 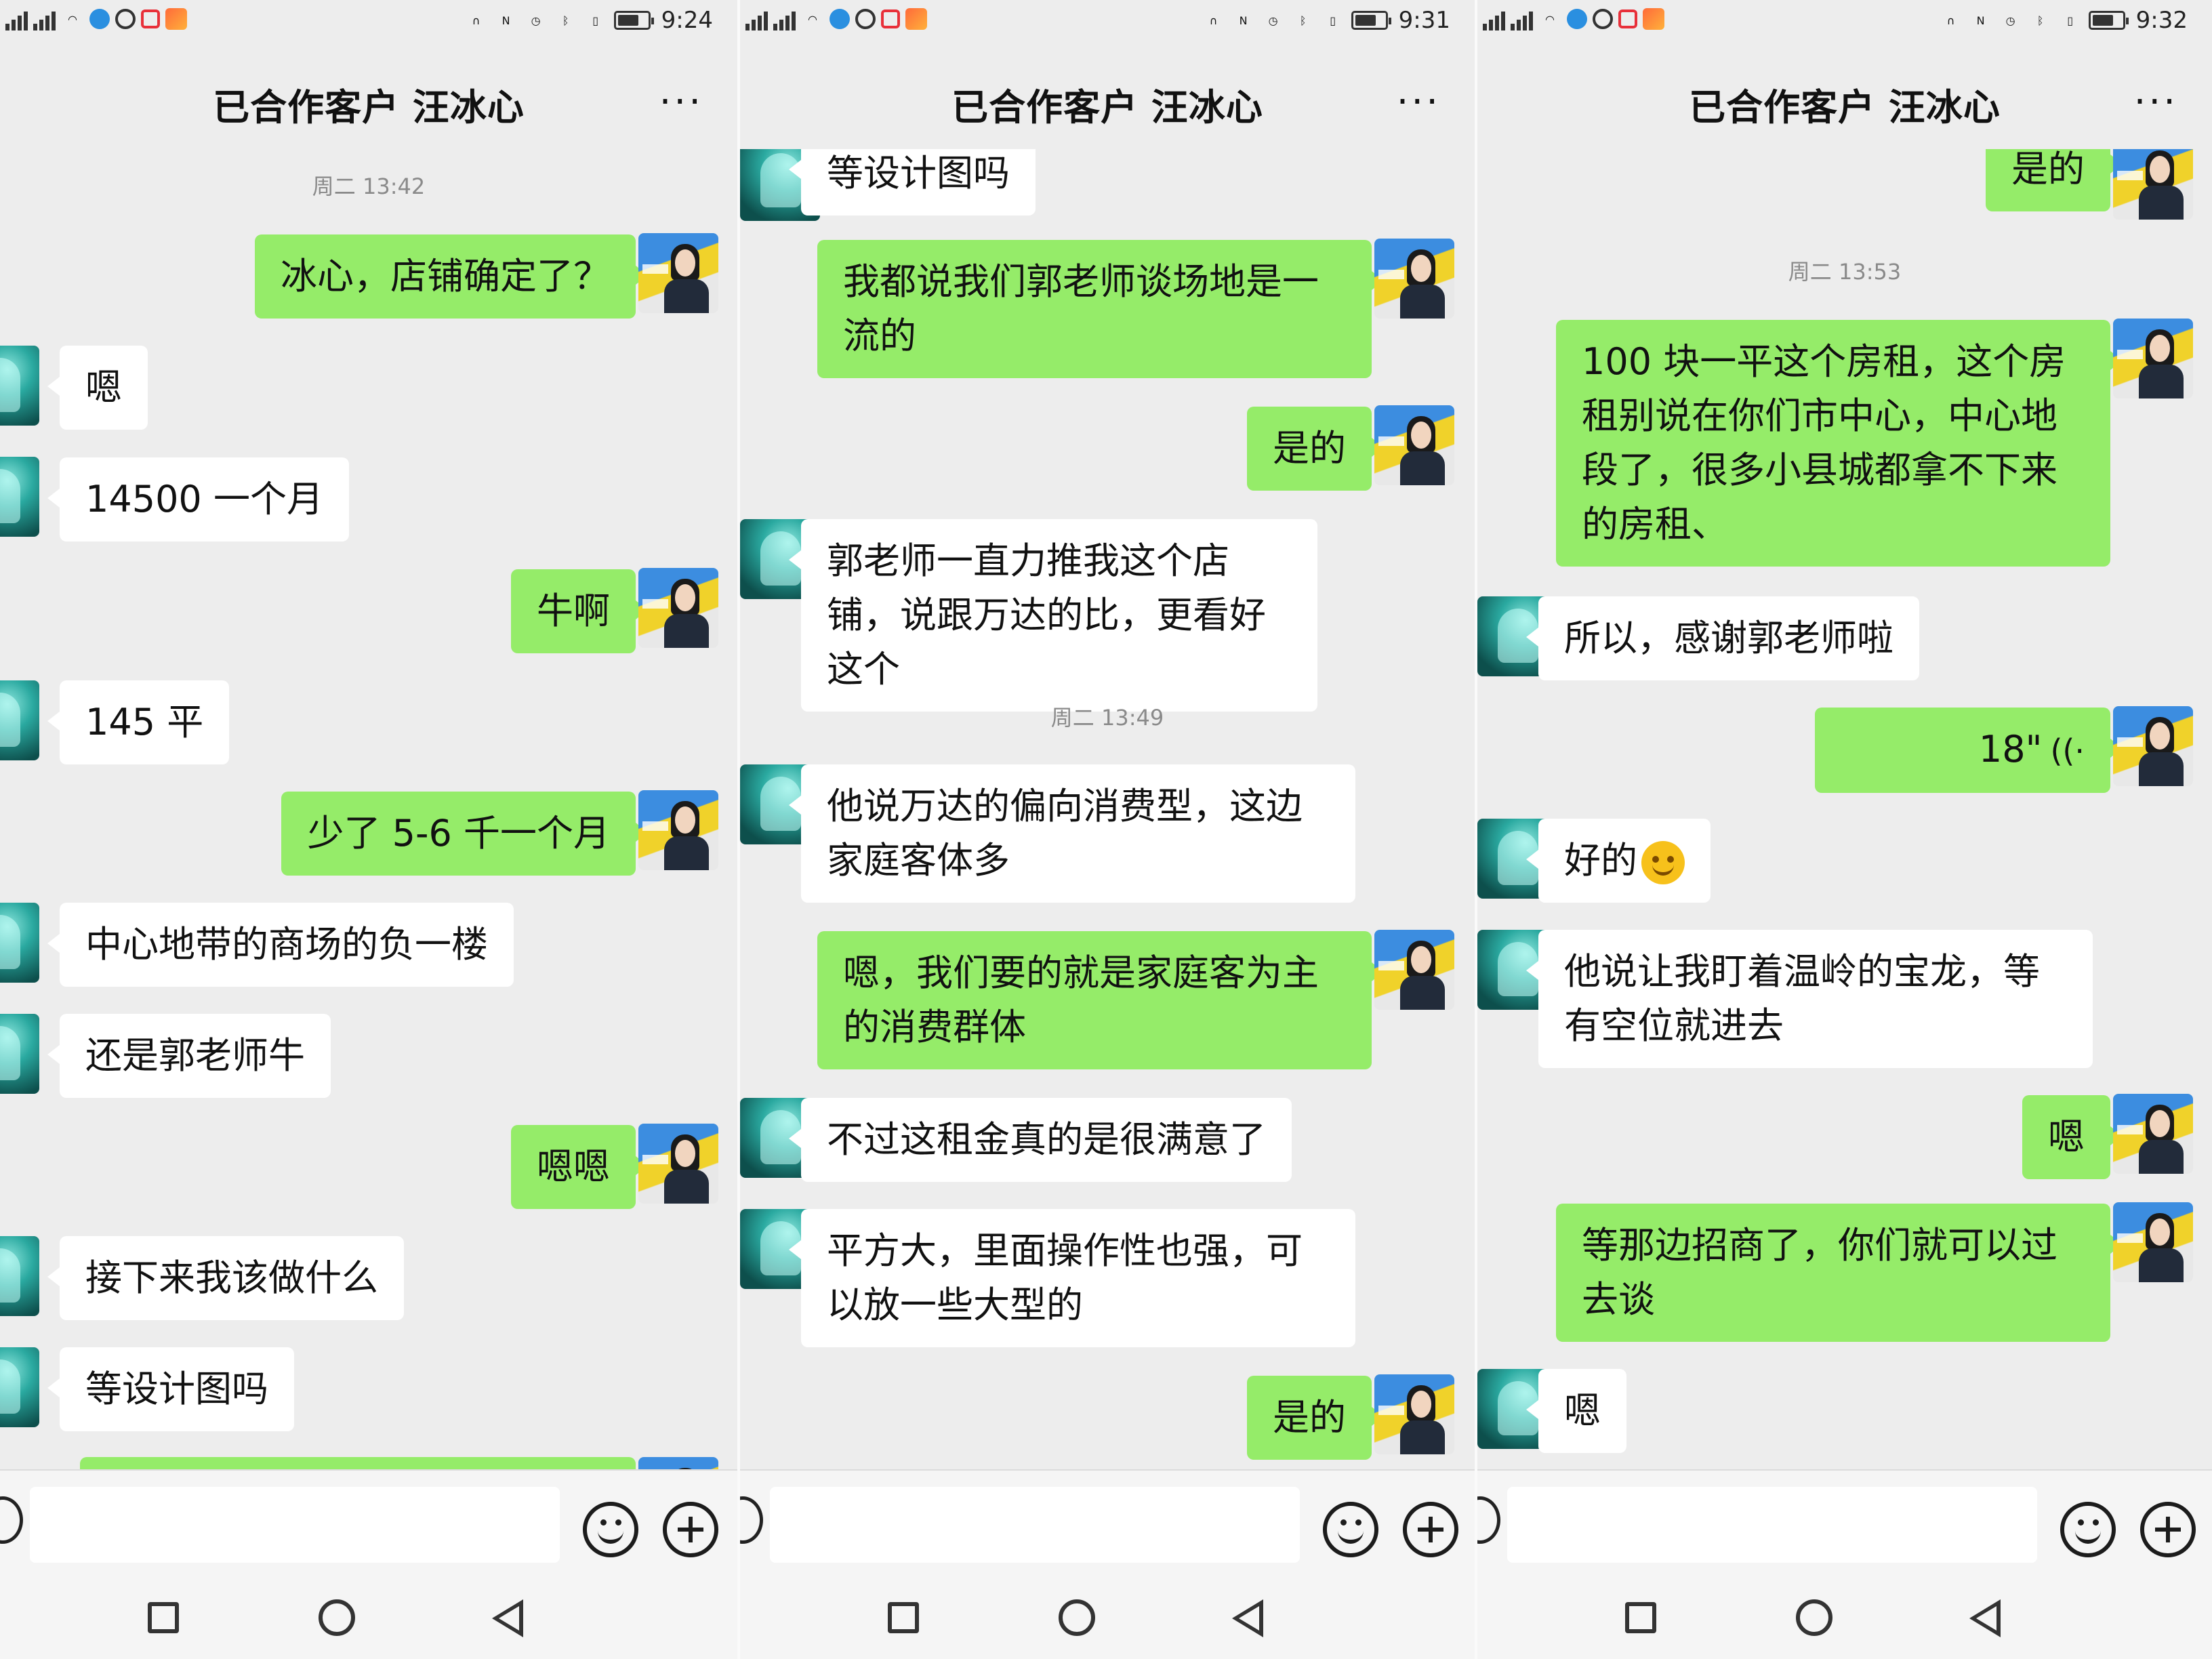 What do you see at coordinates (1809, 999) in the screenshot?
I see `message-bubble: 他说让我盯着温岭的宝龙，等有空位就进去` at bounding box center [1809, 999].